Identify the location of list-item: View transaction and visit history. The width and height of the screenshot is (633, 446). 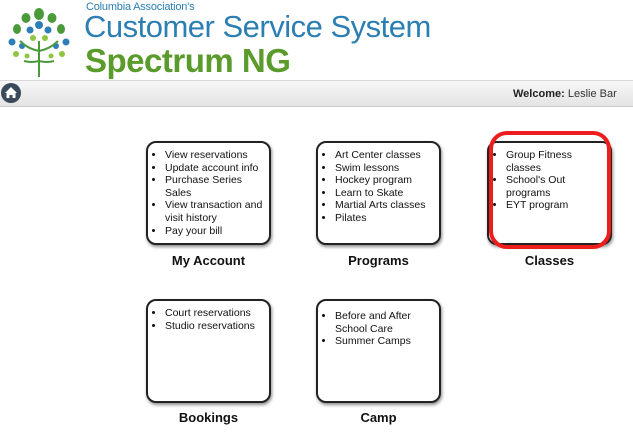
(214, 211).